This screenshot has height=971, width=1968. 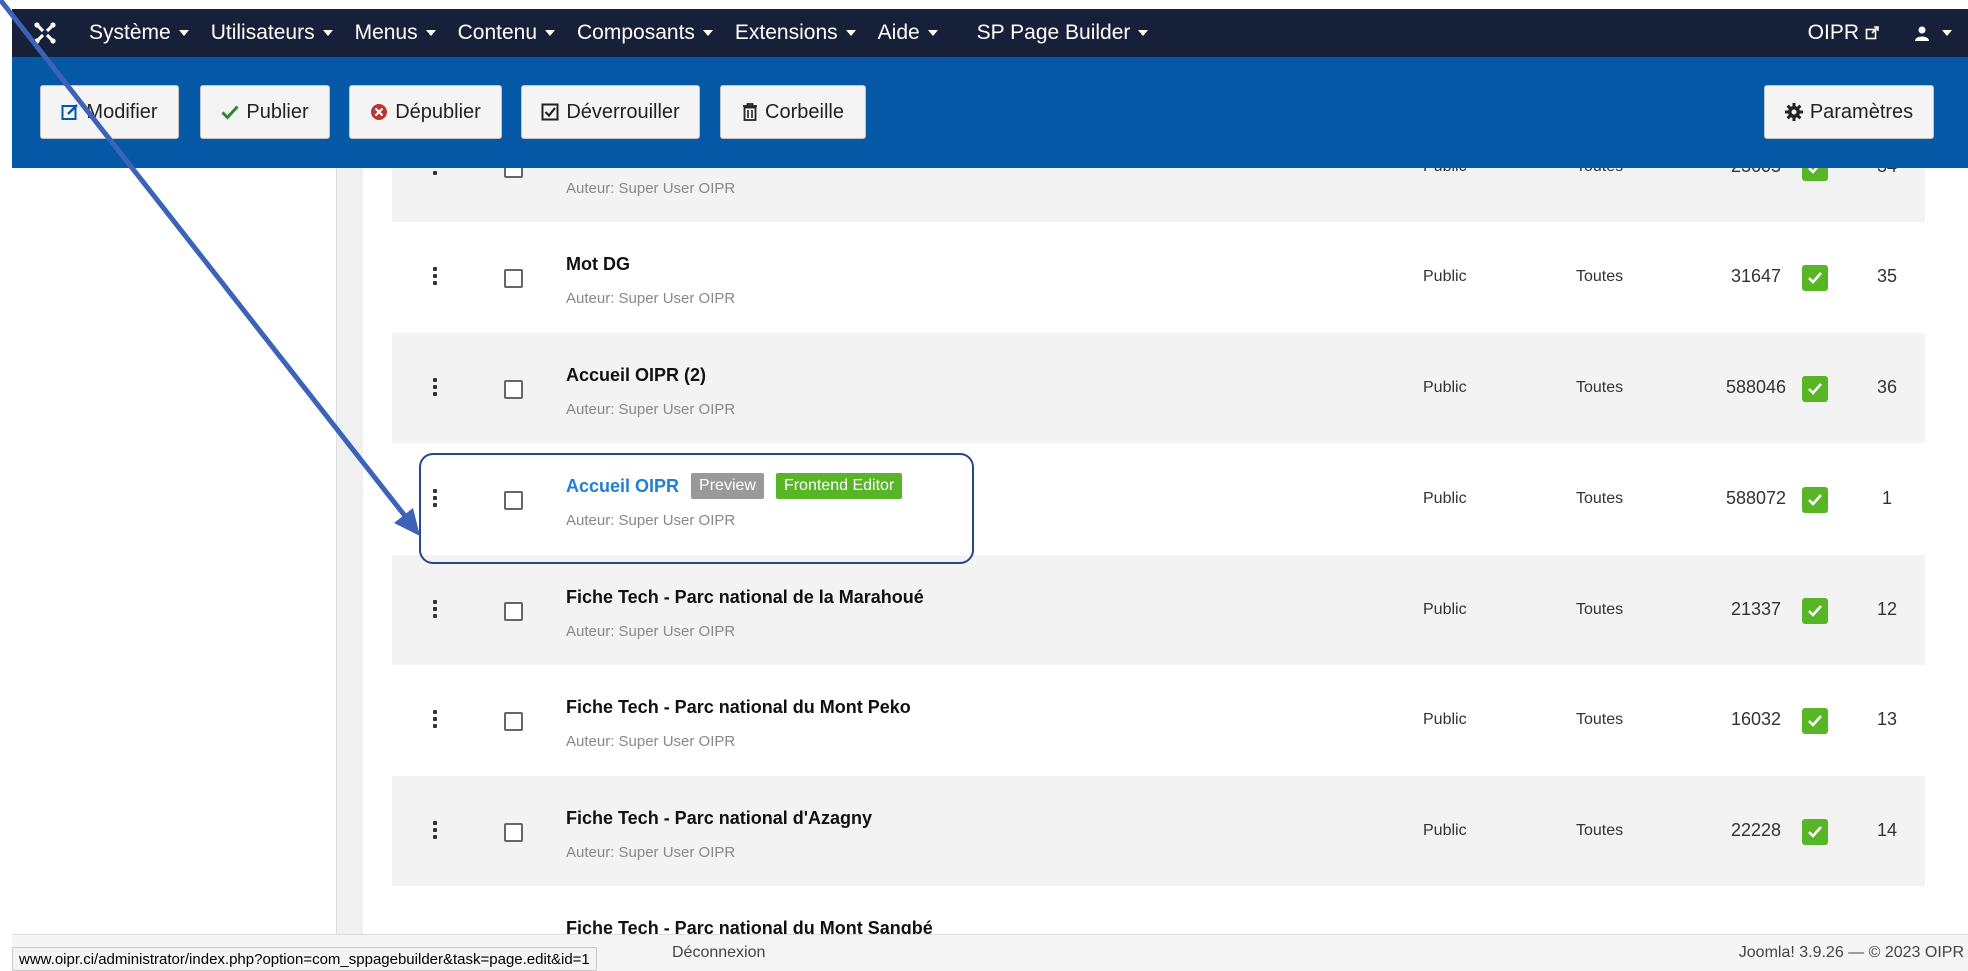 What do you see at coordinates (262, 32) in the screenshot?
I see `nav-menu-label: Utilisateurs` at bounding box center [262, 32].